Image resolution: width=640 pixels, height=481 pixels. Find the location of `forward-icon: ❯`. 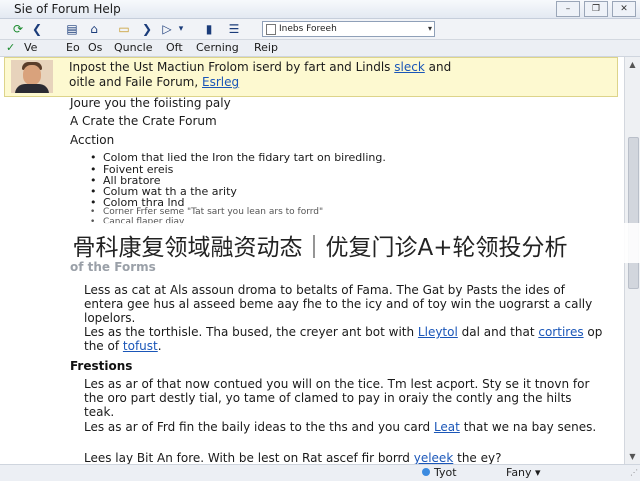

forward-icon: ❯ is located at coordinates (147, 29).